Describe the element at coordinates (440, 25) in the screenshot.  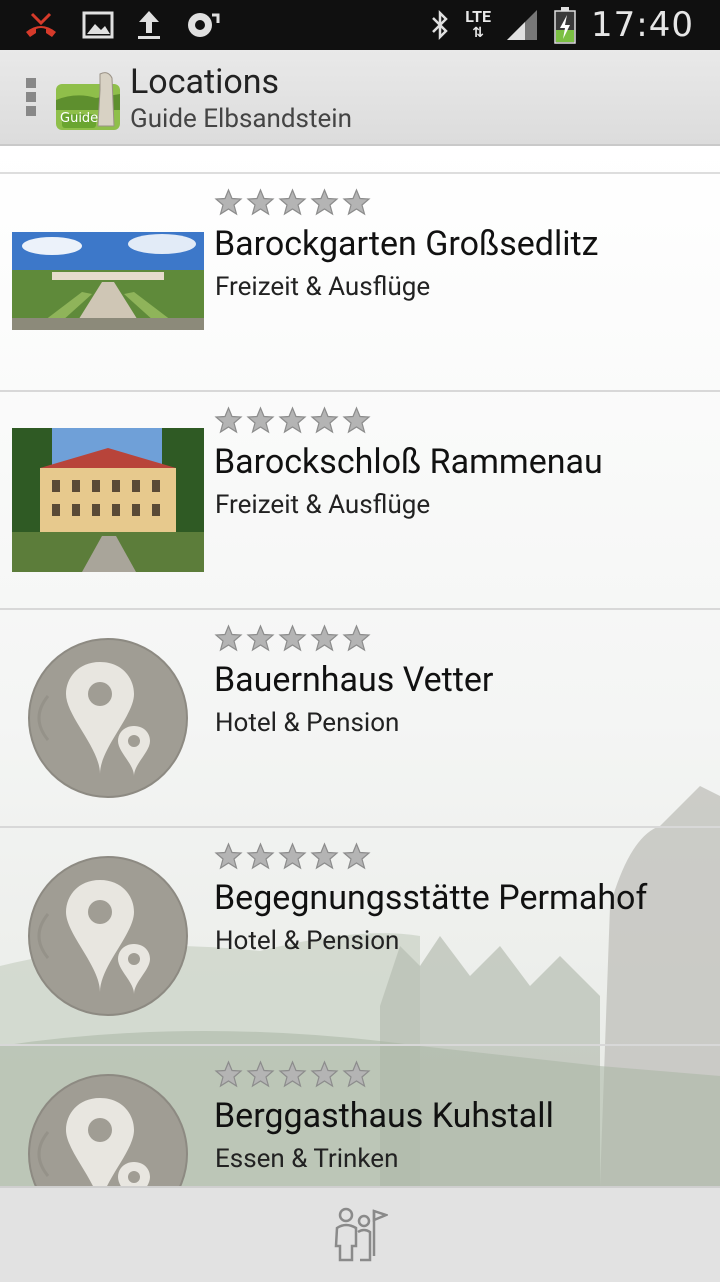
I see `bluetooth-icon` at that location.